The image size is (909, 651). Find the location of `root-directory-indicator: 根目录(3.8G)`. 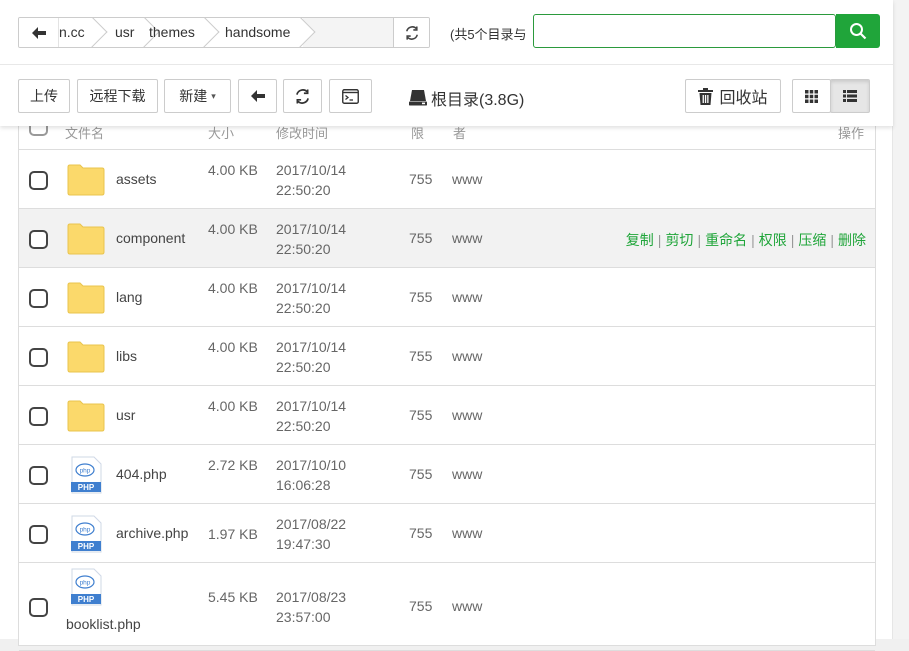

root-directory-indicator: 根目录(3.8G) is located at coordinates (466, 98).